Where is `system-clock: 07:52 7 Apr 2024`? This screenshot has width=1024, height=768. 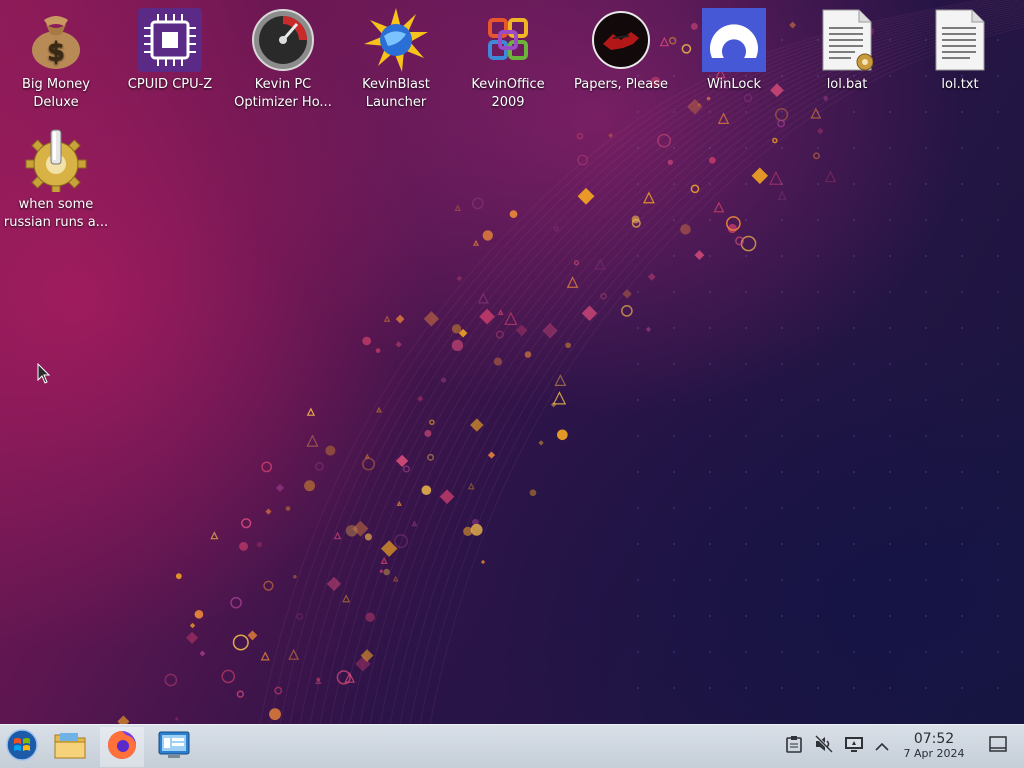 system-clock: 07:52 7 Apr 2024 is located at coordinates (934, 746).